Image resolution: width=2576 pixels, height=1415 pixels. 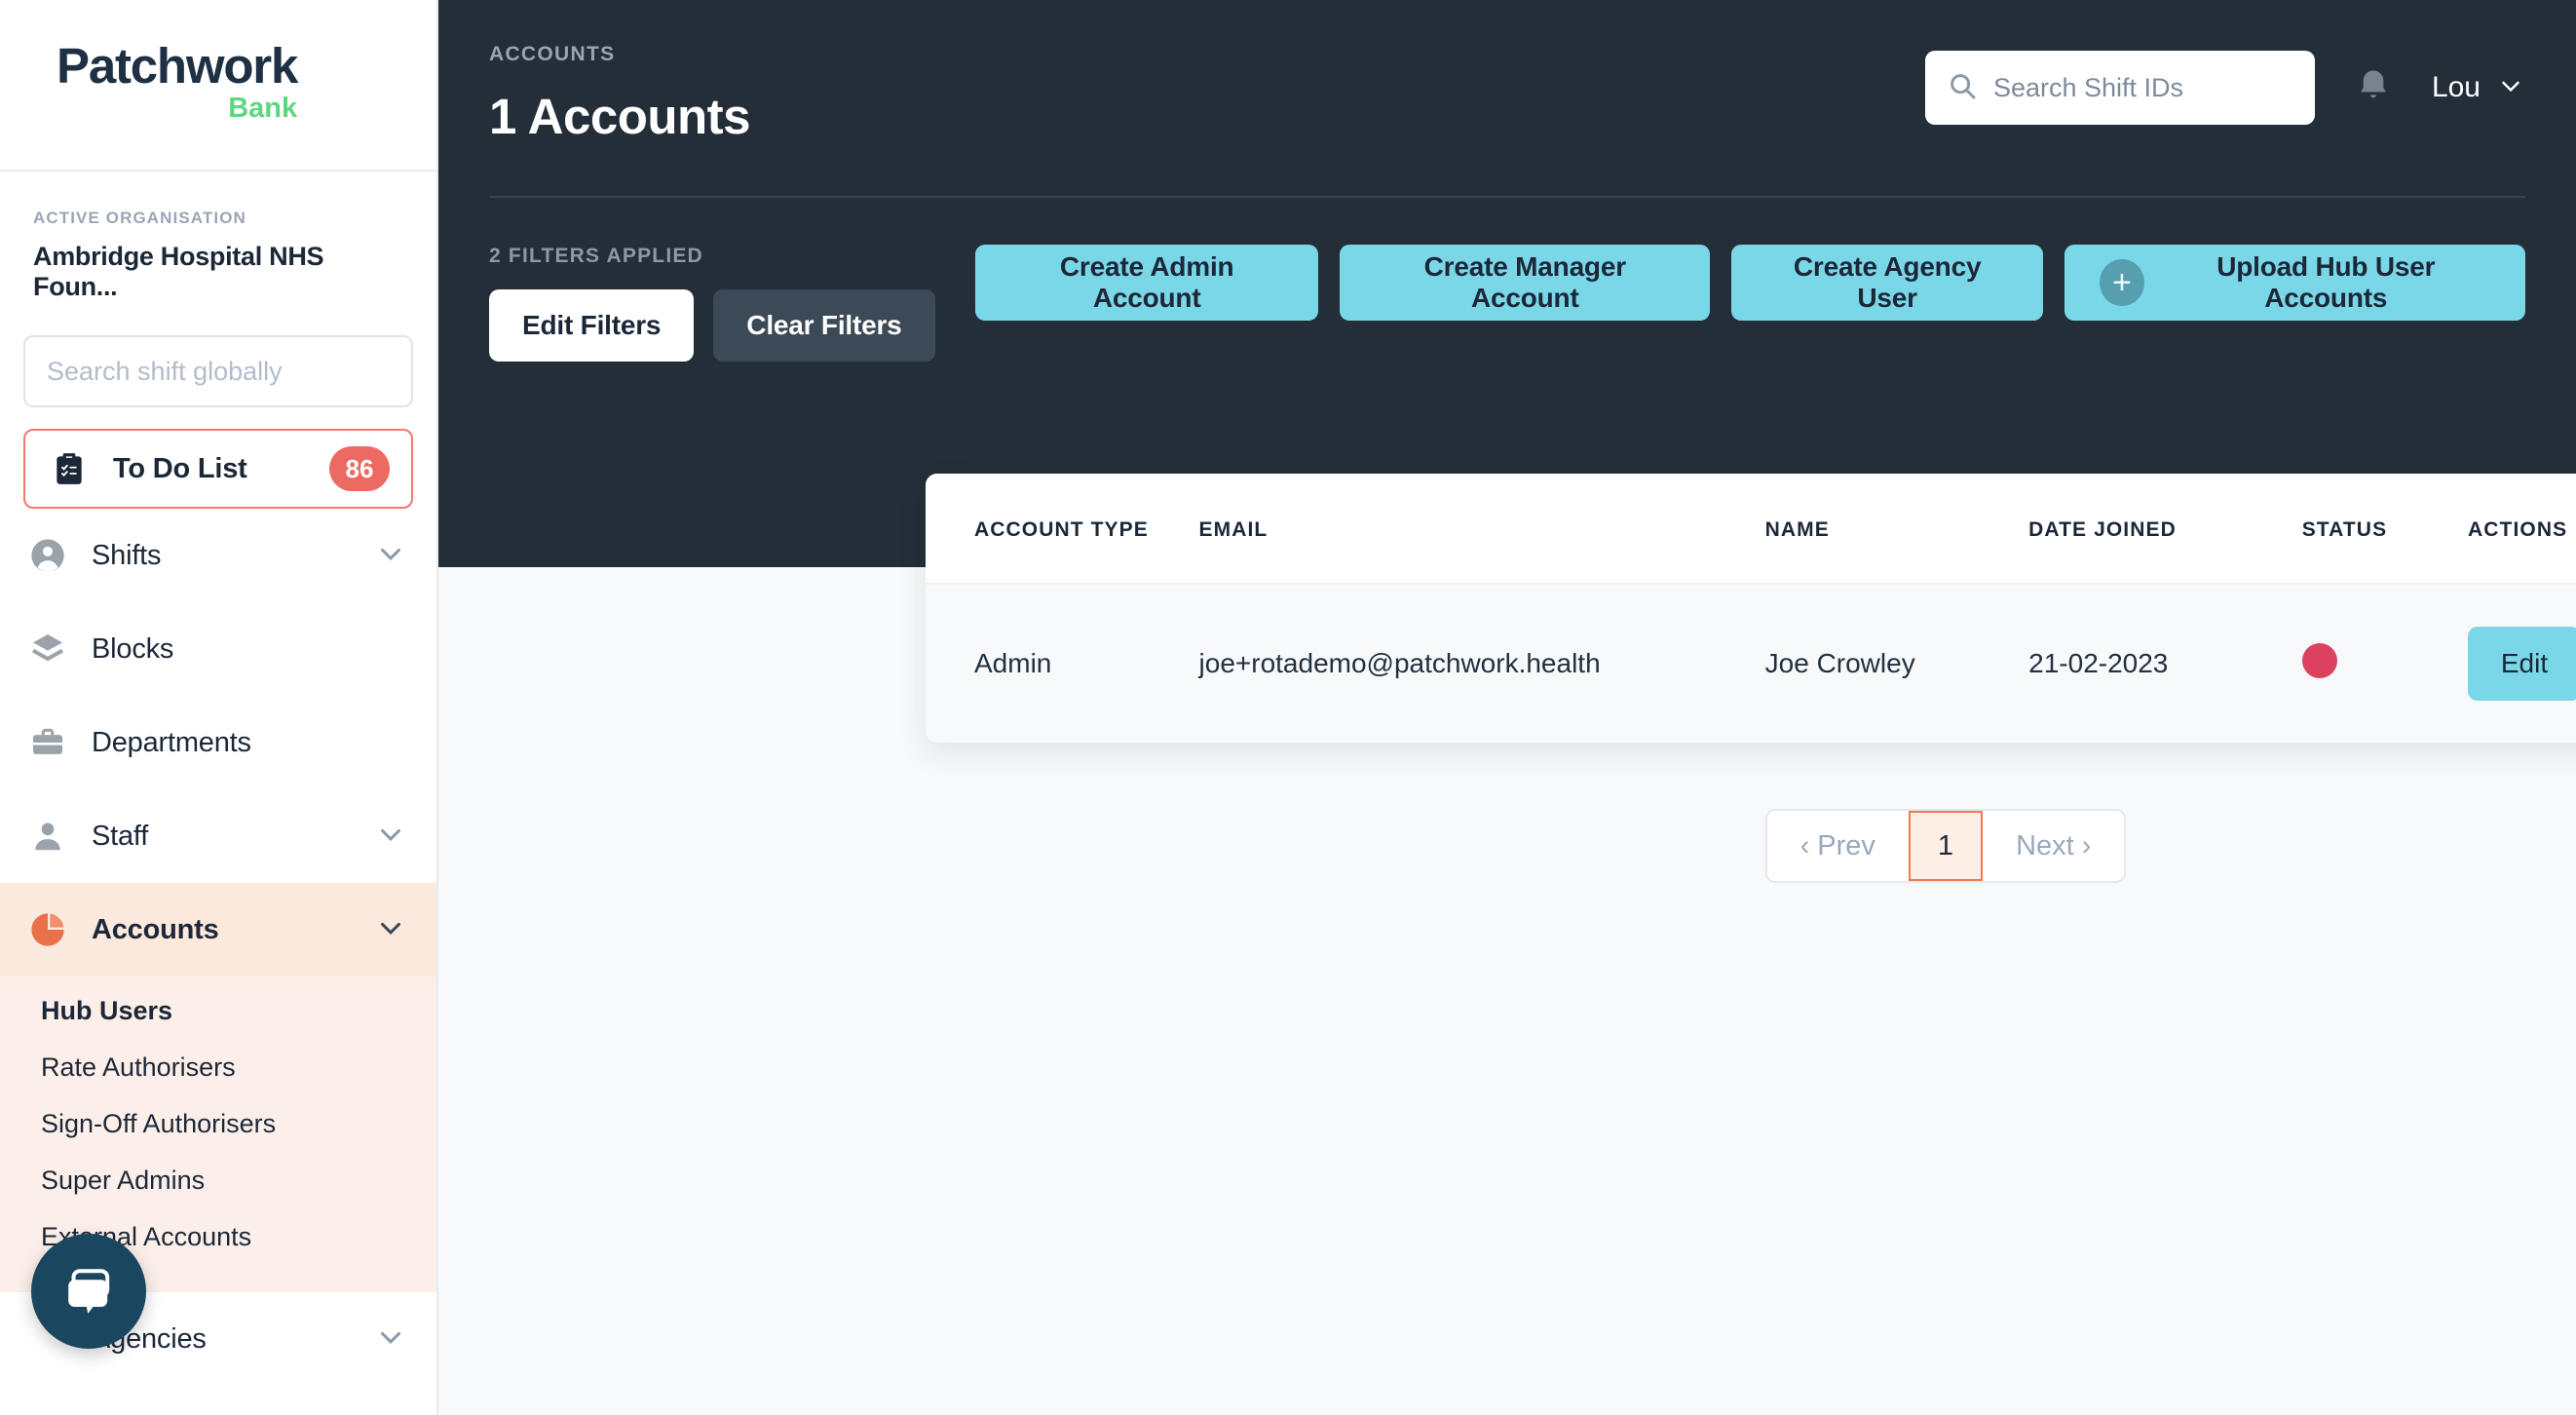 What do you see at coordinates (824, 326) in the screenshot?
I see `clear-filters-button: Clear Filters` at bounding box center [824, 326].